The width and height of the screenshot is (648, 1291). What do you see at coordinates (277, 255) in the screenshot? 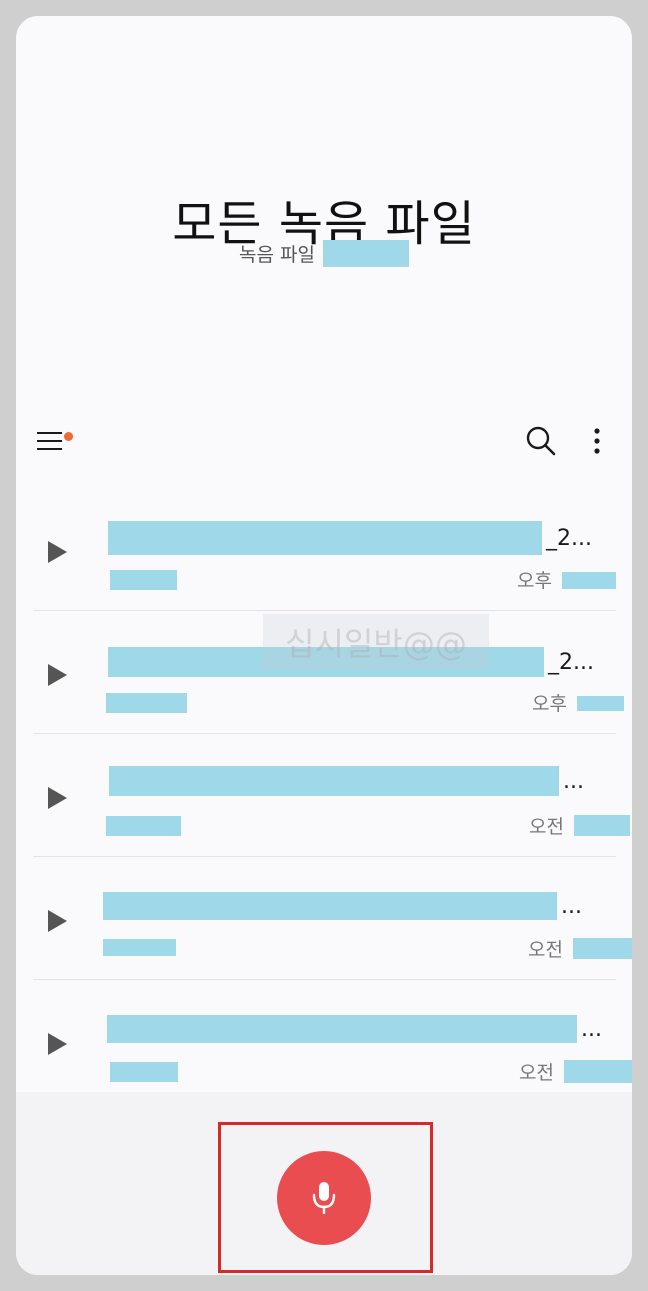
I see `recording-count-label: 녹음 파일` at bounding box center [277, 255].